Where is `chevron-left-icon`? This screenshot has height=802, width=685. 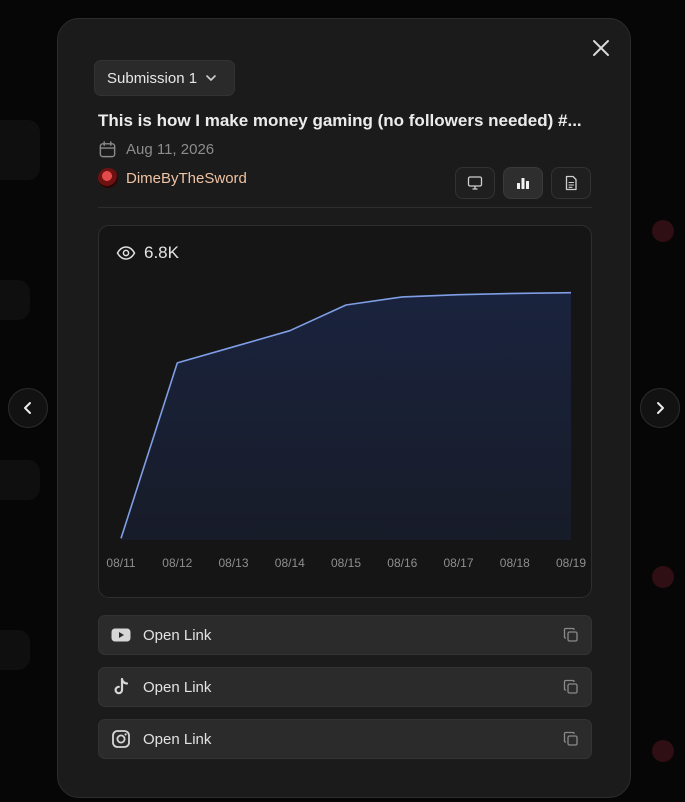
chevron-left-icon is located at coordinates (27, 408).